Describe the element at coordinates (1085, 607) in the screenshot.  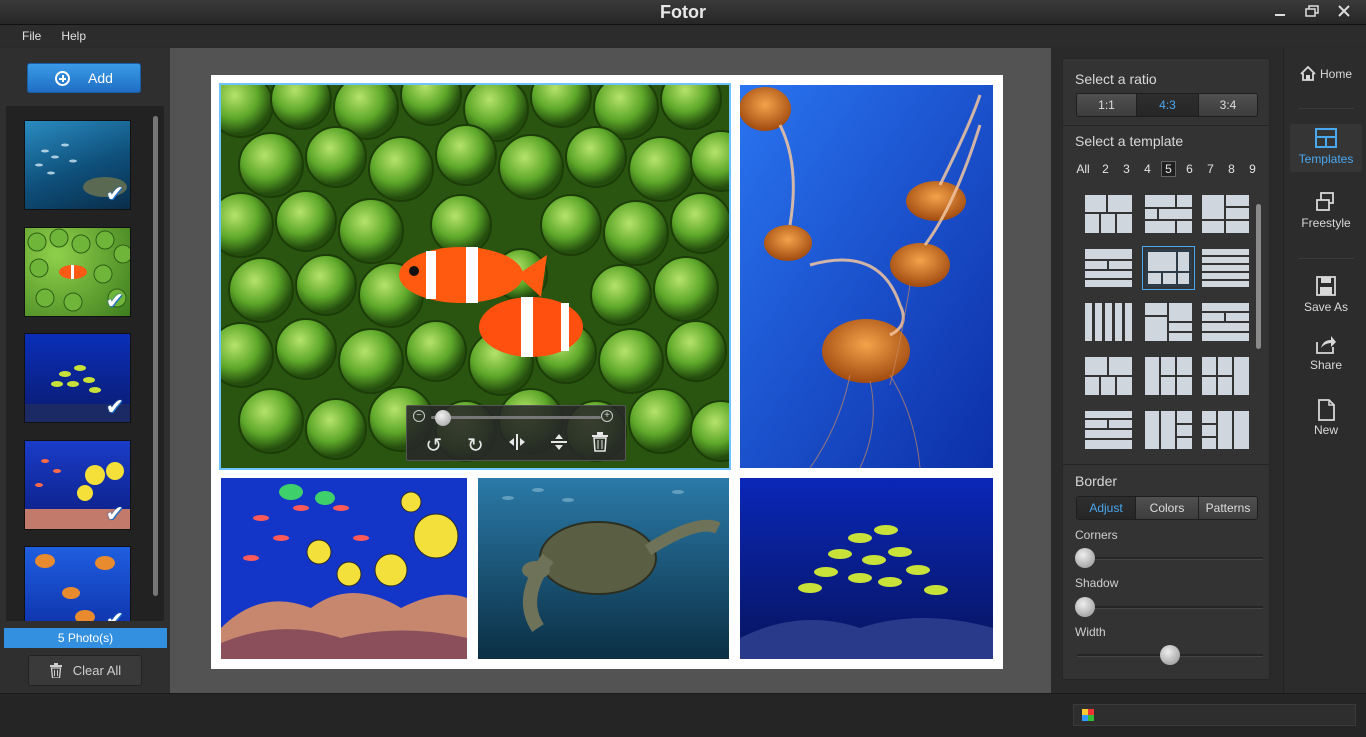
I see `shadow-knob` at that location.